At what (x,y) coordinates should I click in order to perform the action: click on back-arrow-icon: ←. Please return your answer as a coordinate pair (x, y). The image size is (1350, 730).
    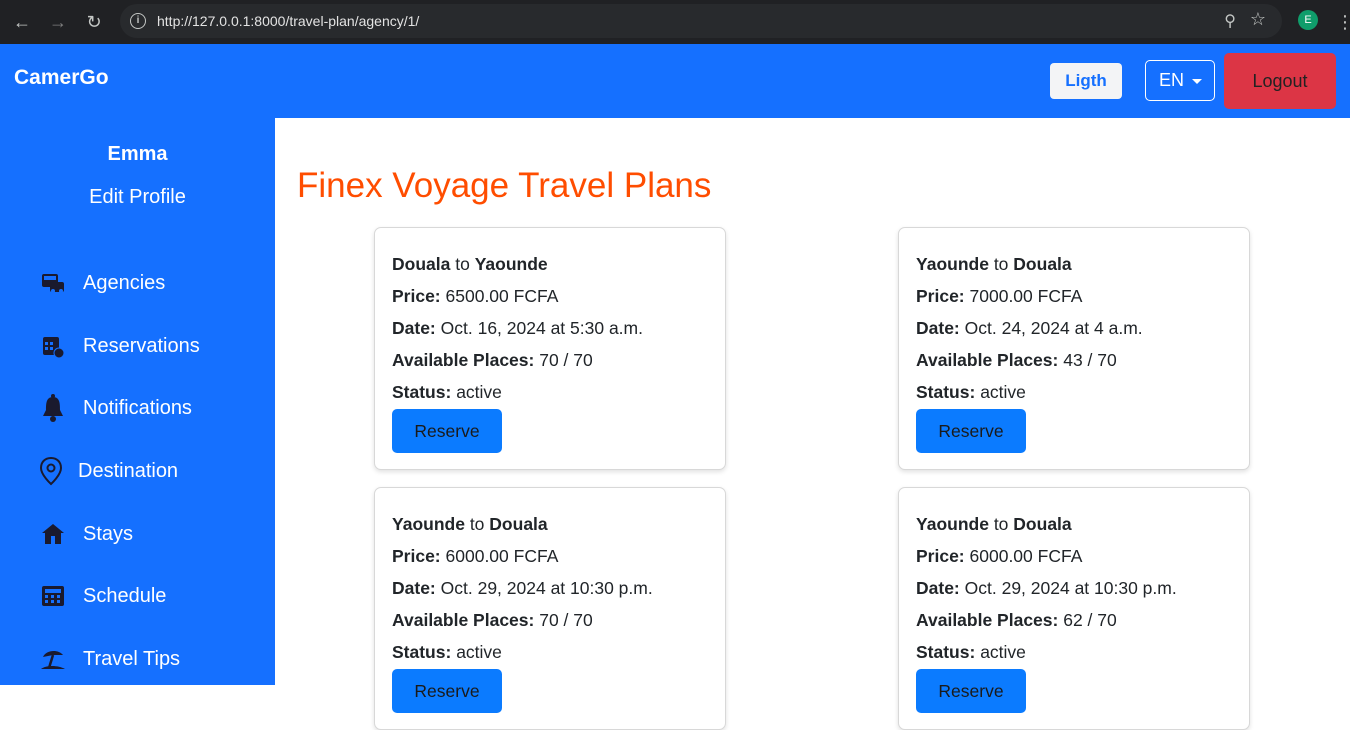
    Looking at the image, I should click on (22, 22).